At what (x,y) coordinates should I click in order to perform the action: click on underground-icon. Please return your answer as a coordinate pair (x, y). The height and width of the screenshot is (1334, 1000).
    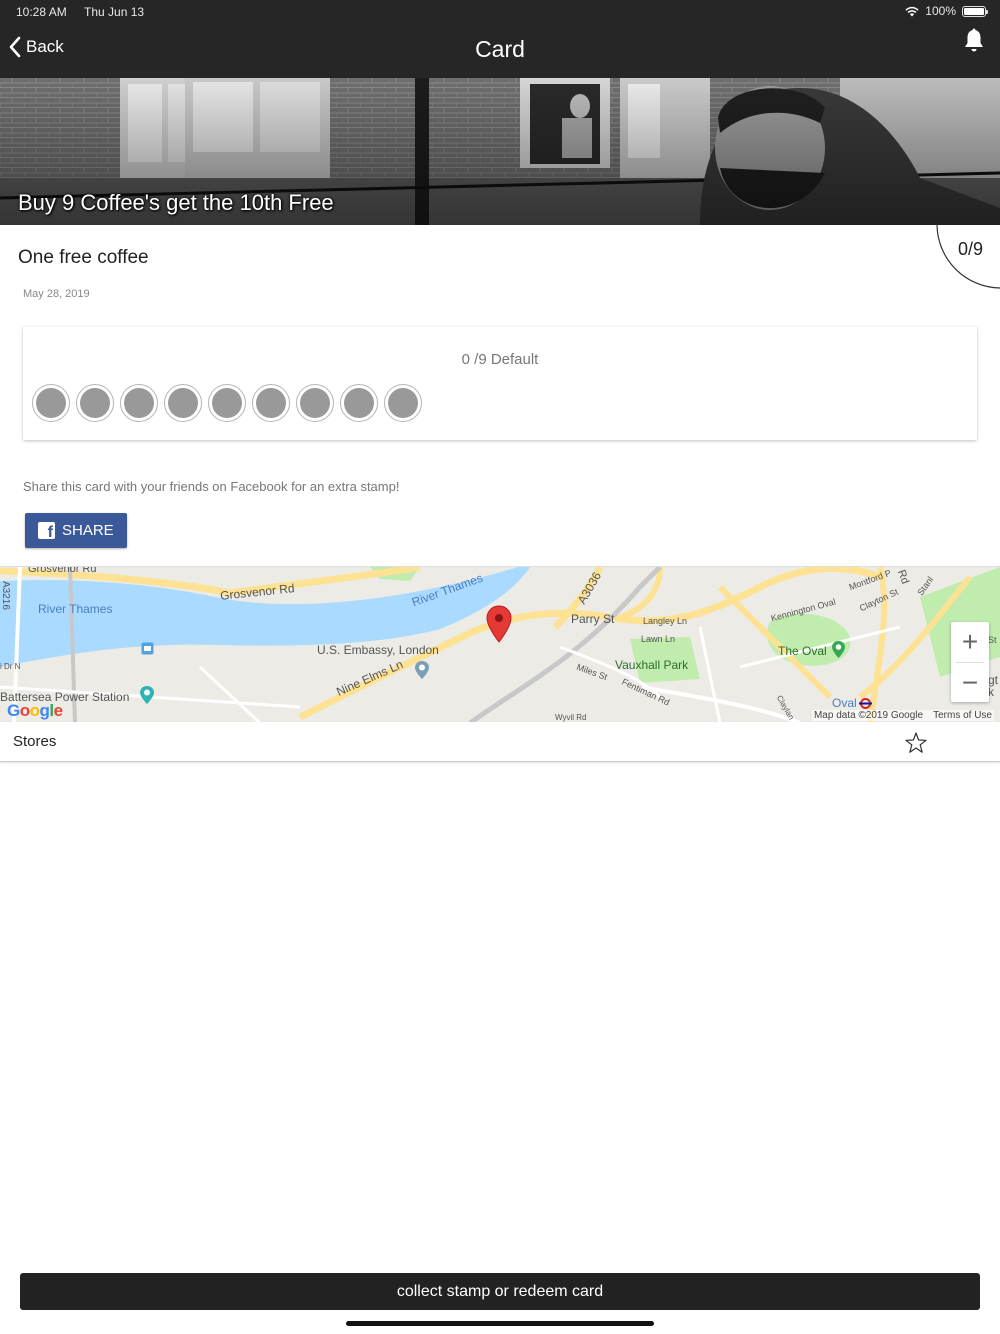
    Looking at the image, I should click on (865, 703).